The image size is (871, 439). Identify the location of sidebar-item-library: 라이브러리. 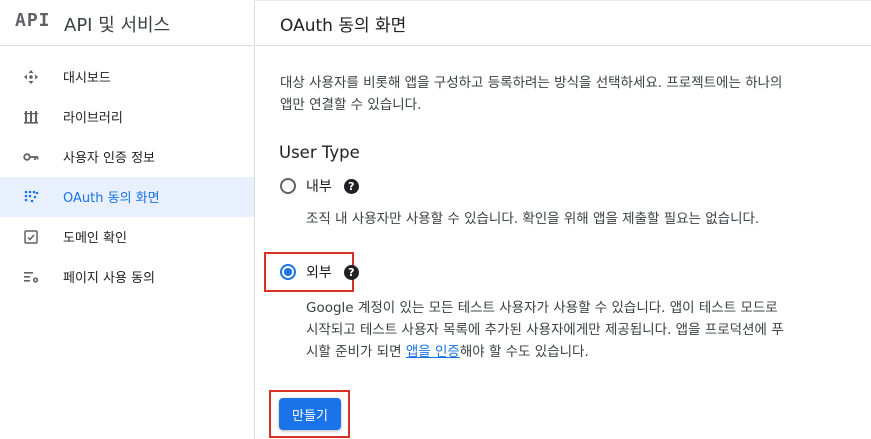
(127, 117).